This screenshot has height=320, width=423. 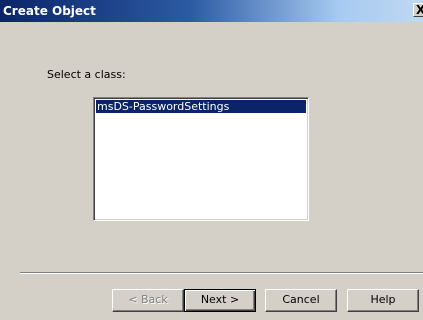 What do you see at coordinates (201, 106) in the screenshot?
I see `list-item: msDS-PasswordSettings` at bounding box center [201, 106].